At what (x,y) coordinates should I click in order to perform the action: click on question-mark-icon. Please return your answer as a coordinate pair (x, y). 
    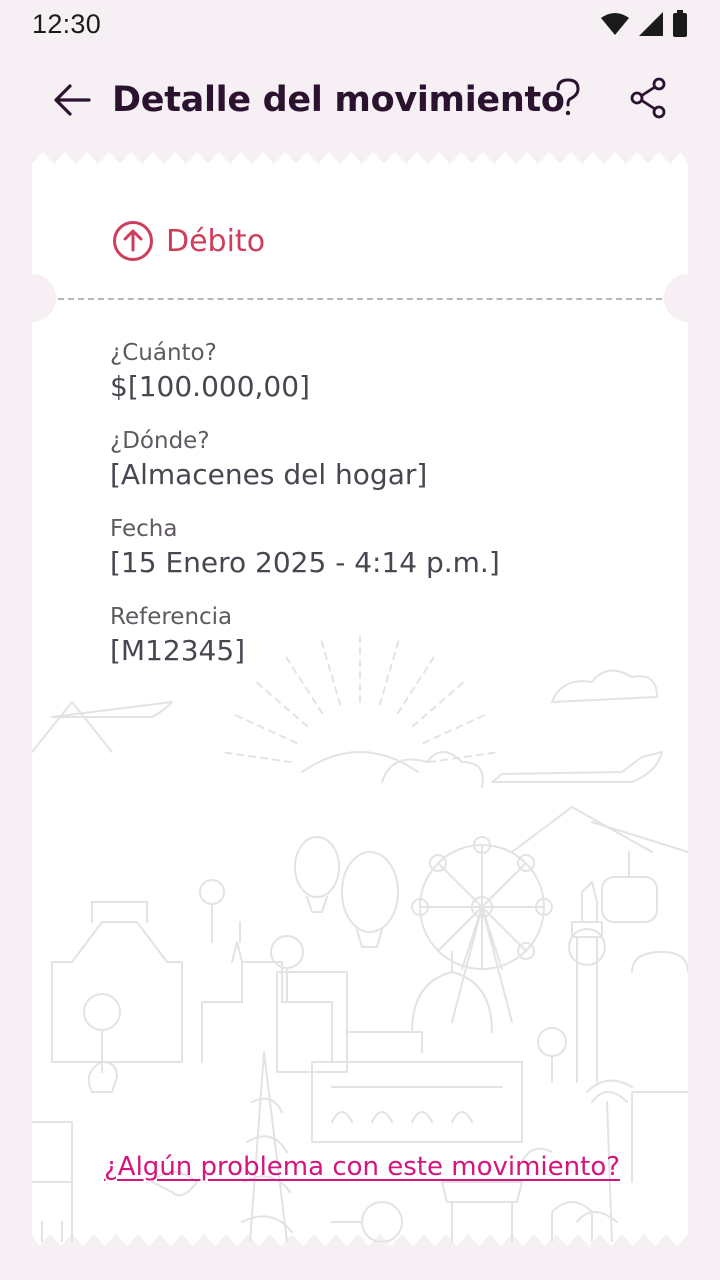
    Looking at the image, I should click on (568, 97).